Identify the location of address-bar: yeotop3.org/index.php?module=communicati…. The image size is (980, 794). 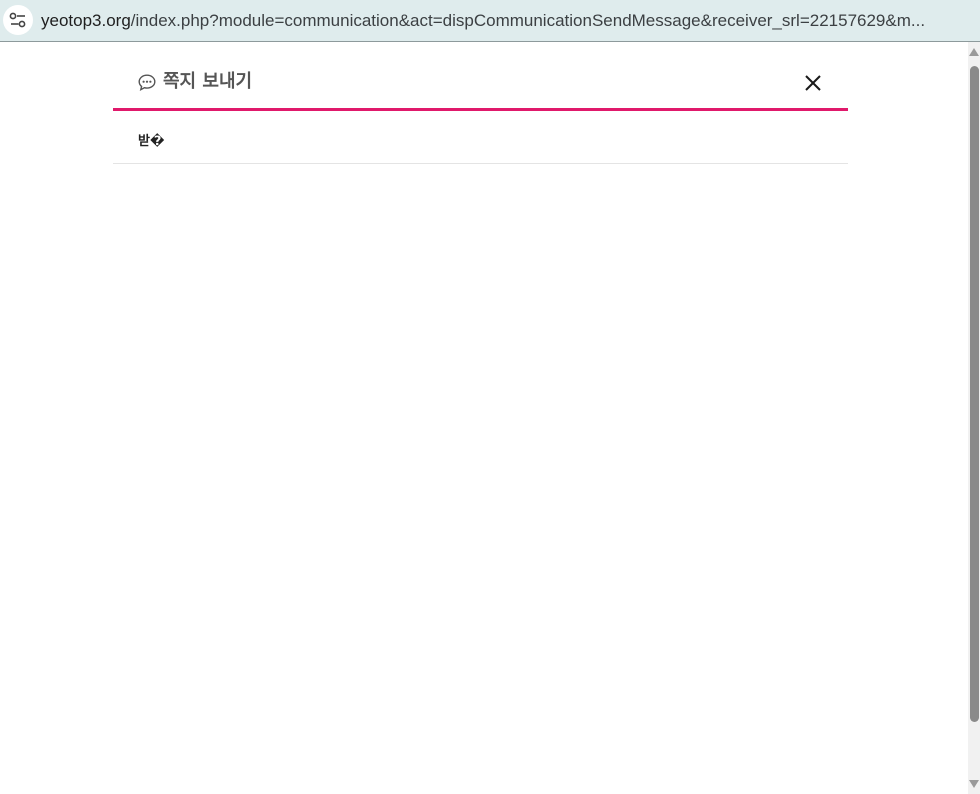
(490, 21).